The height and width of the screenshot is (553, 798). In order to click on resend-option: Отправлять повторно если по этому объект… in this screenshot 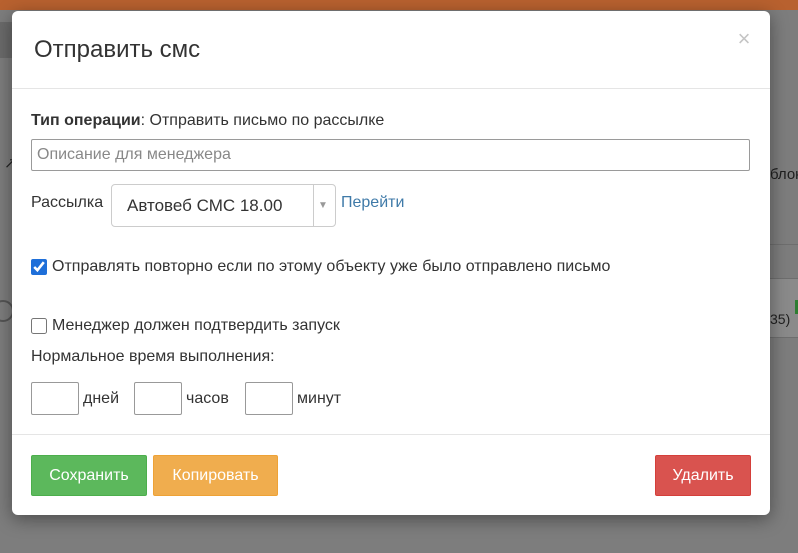, I will do `click(320, 267)`.